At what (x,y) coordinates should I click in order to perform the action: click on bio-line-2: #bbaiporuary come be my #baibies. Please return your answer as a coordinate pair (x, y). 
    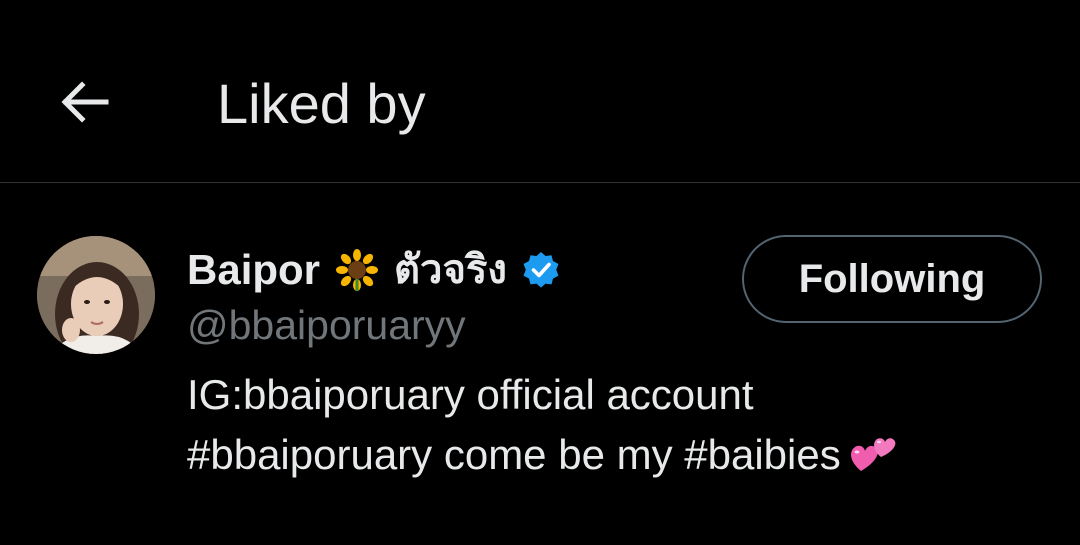
    Looking at the image, I should click on (514, 454).